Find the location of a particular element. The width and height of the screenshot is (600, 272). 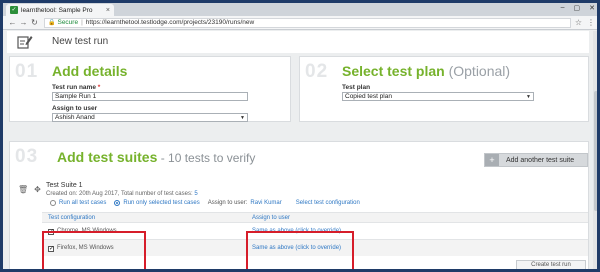

plan-title: Select test plan (Optional) is located at coordinates (426, 71).